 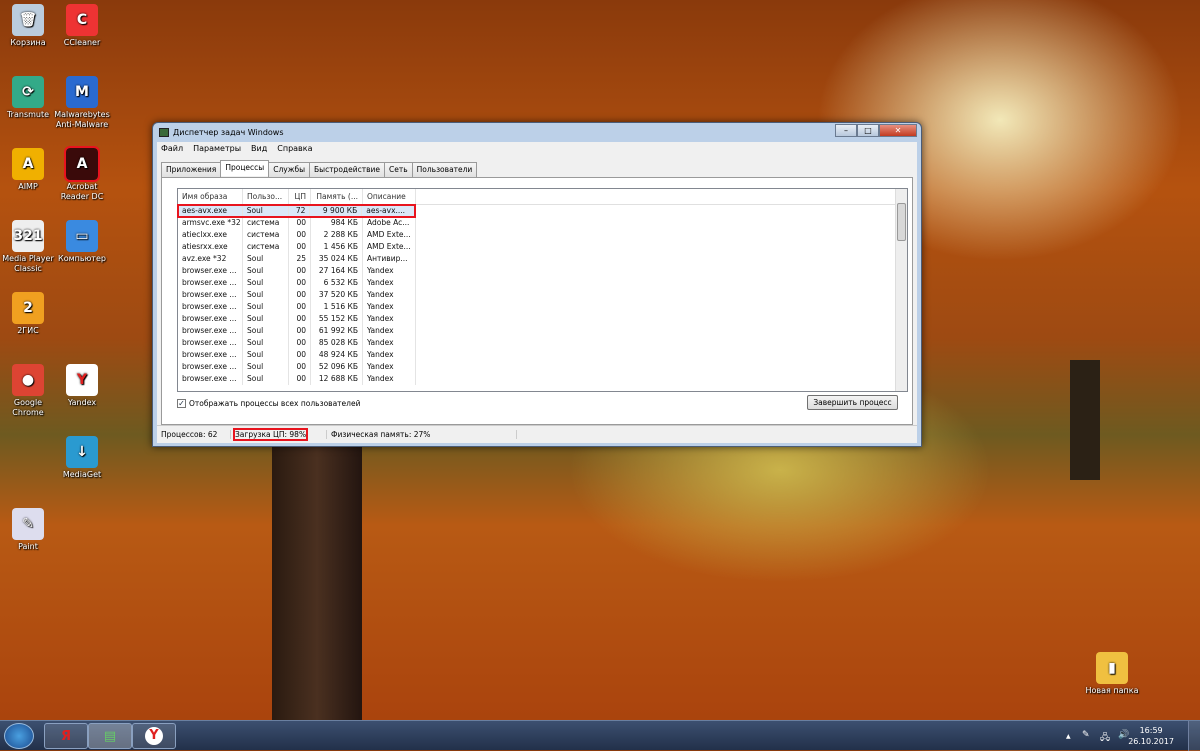 I want to click on process-row: browser.exe ... Soul 00 52 096 КБ Yandex, so click(x=542, y=367).